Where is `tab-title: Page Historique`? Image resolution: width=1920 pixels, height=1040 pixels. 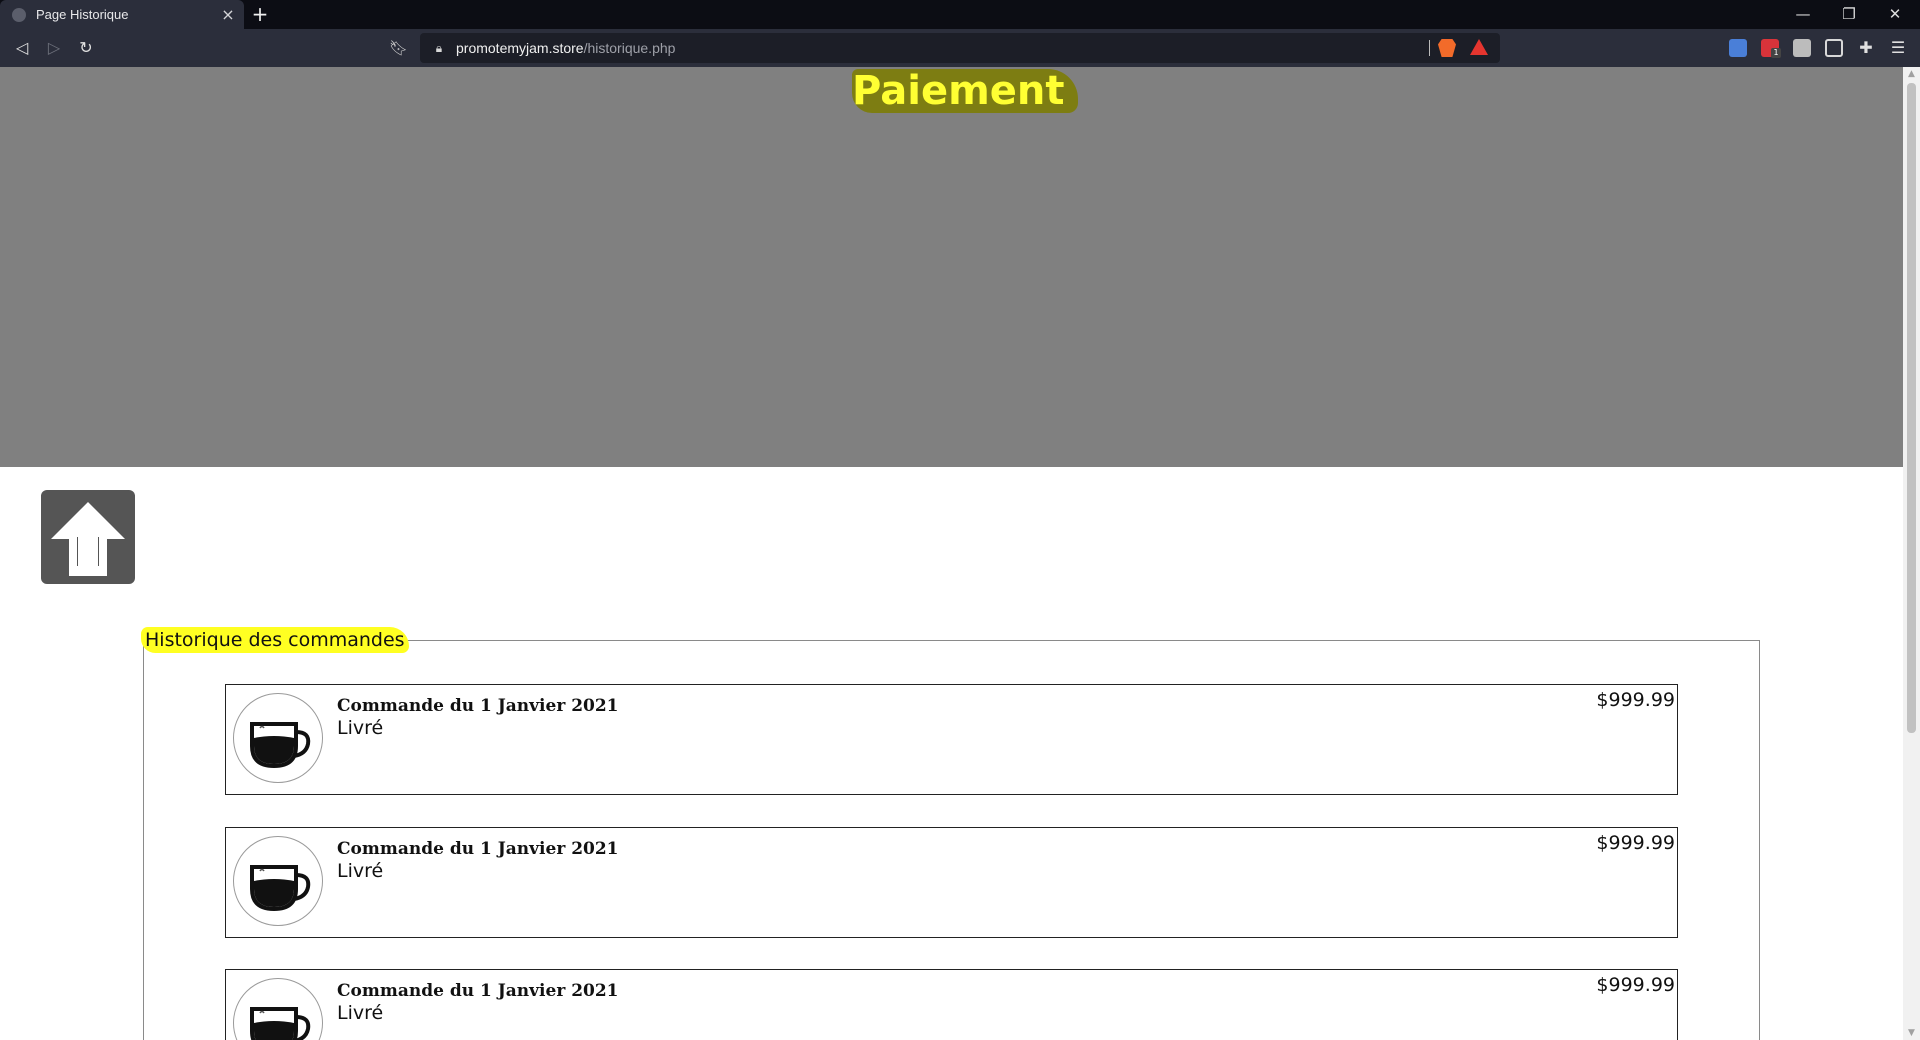
tab-title: Page Historique is located at coordinates (82, 14).